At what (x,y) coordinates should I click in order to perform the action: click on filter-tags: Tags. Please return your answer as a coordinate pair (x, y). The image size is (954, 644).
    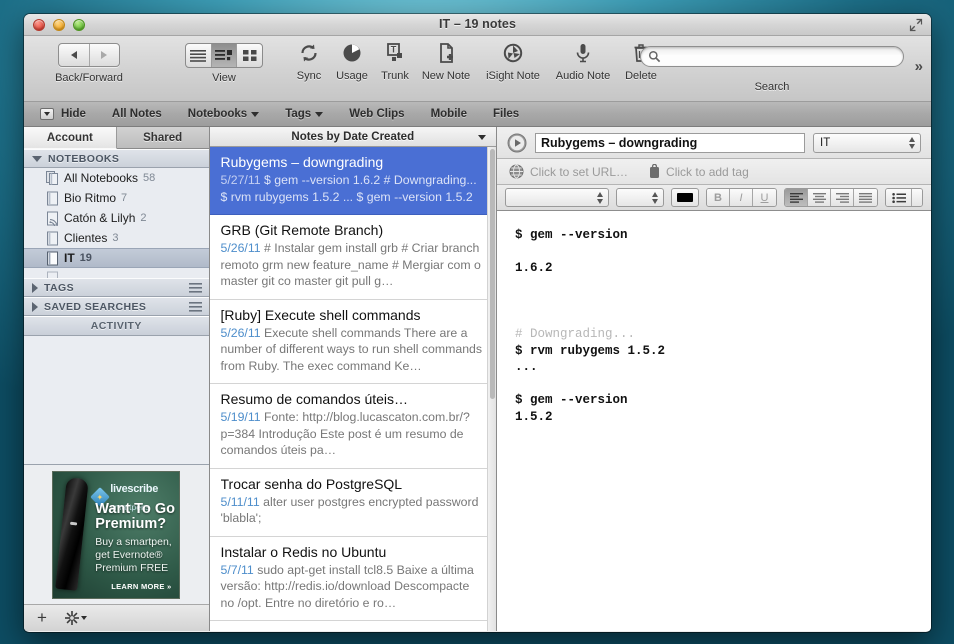
    Looking at the image, I should click on (304, 114).